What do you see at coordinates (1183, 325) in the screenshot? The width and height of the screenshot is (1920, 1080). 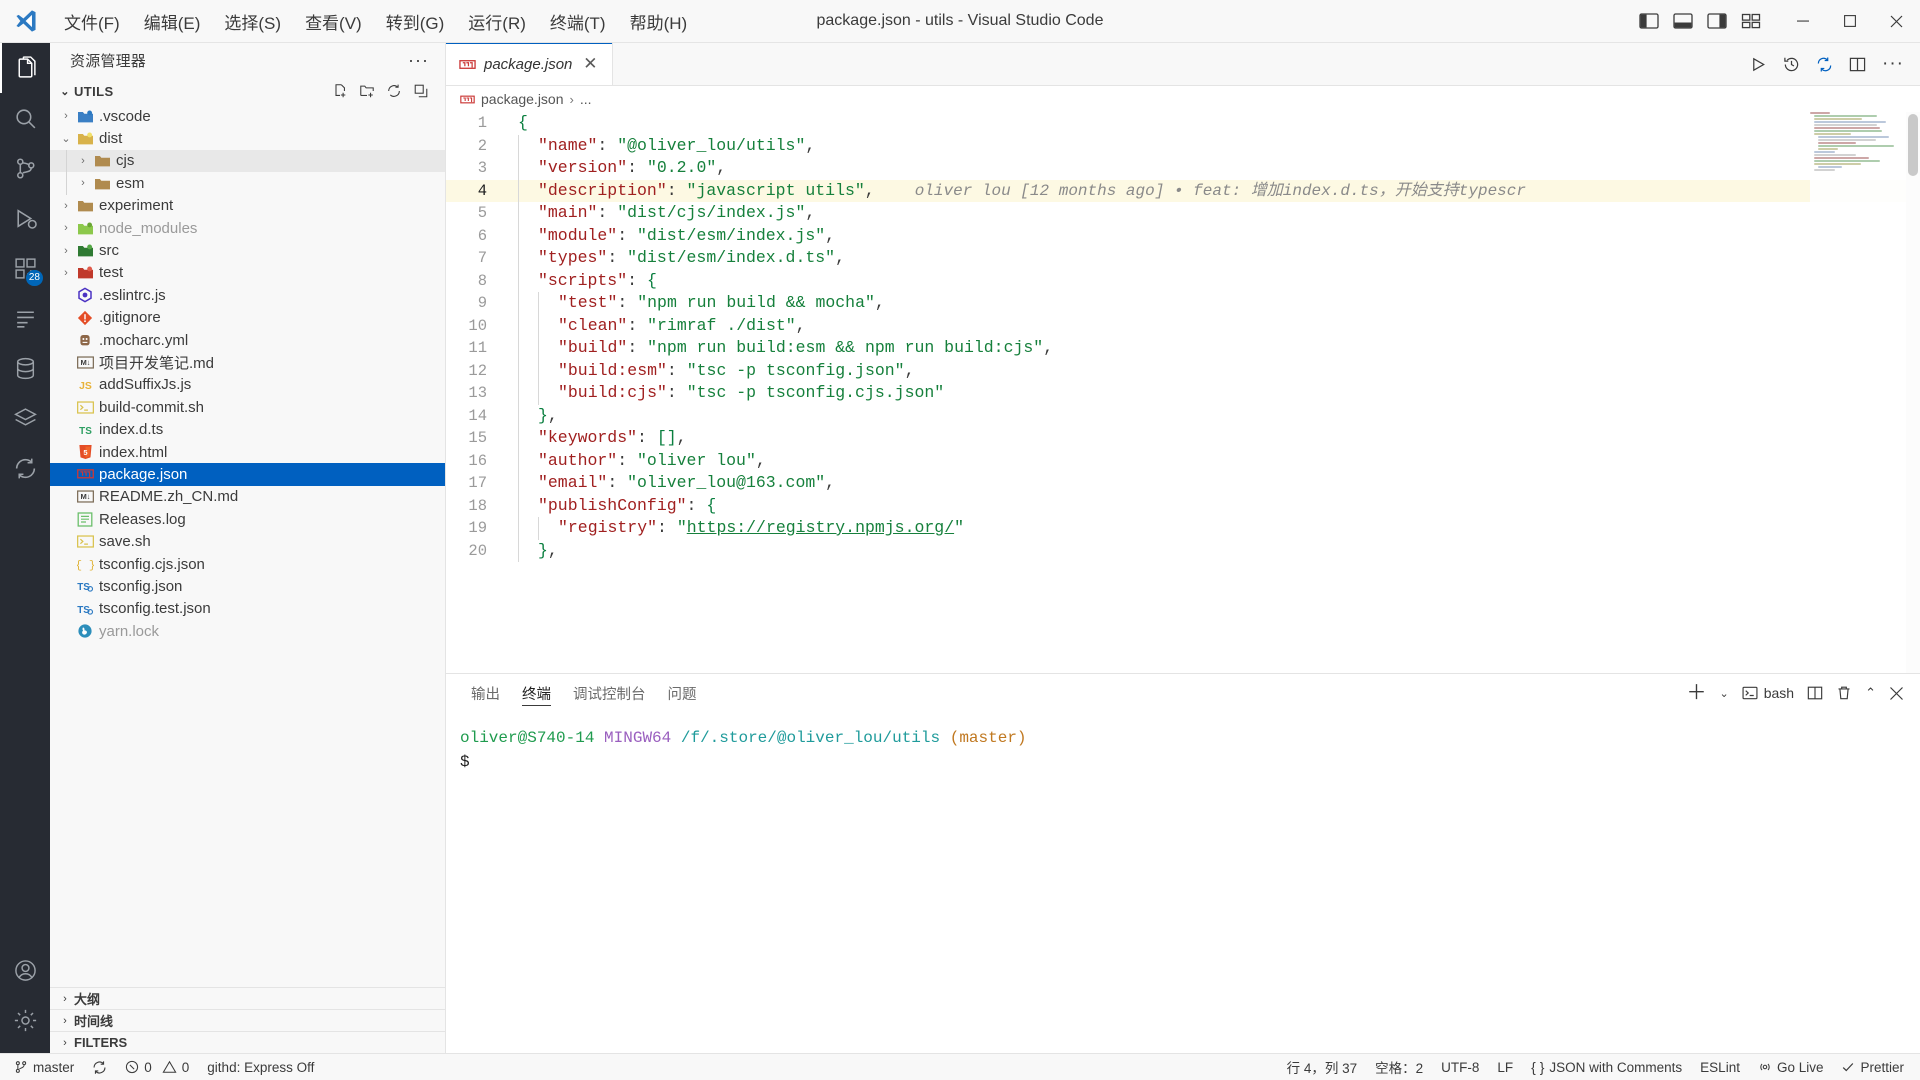 I see `code-line: 10 "clean": "rimraf ./dist",` at bounding box center [1183, 325].